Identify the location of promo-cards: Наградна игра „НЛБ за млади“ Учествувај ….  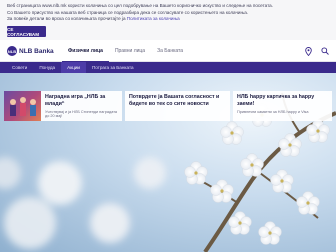
(168, 106).